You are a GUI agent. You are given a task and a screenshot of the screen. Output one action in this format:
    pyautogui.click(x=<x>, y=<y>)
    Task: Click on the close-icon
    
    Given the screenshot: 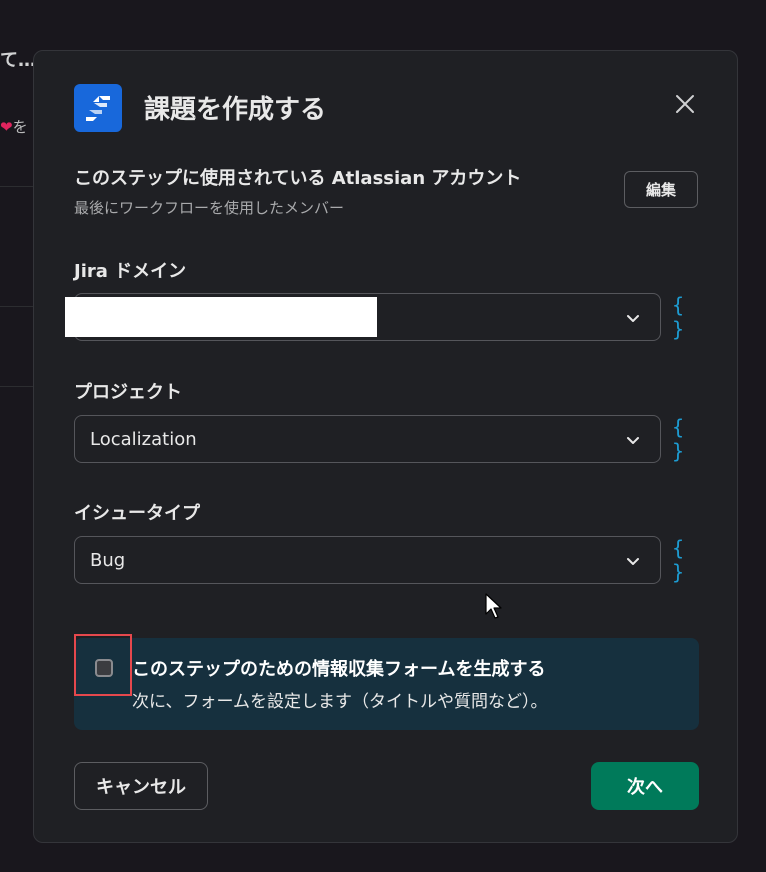 What is the action you would take?
    pyautogui.click(x=685, y=104)
    